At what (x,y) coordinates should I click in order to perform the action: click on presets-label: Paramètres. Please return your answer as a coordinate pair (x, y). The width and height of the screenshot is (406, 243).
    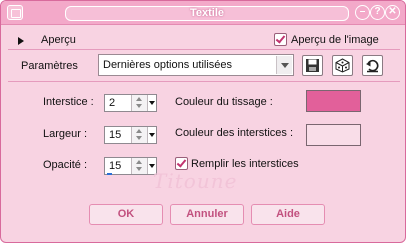
    Looking at the image, I should click on (49, 66).